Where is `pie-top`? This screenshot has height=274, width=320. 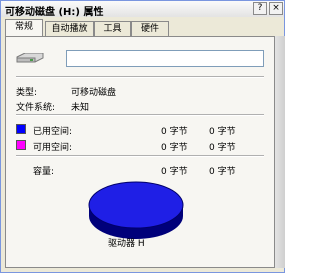 pie-top is located at coordinates (136, 205).